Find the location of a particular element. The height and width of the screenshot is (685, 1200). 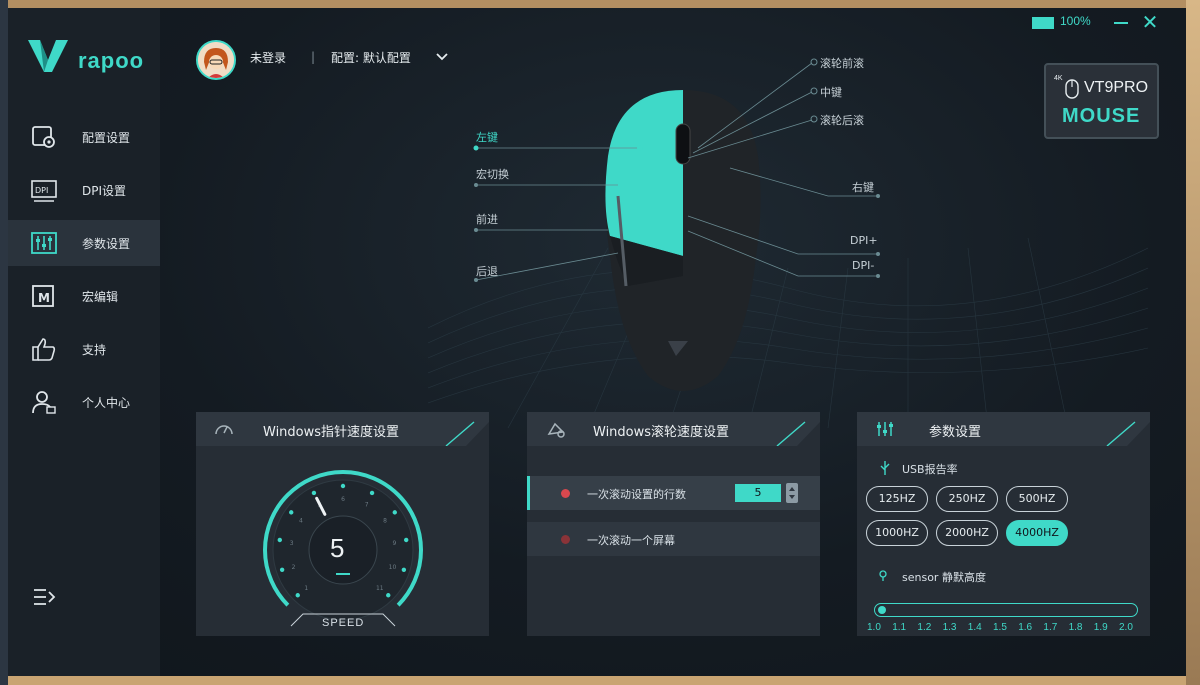

mouse-button-dpi-minus: DPI- is located at coordinates (863, 265).